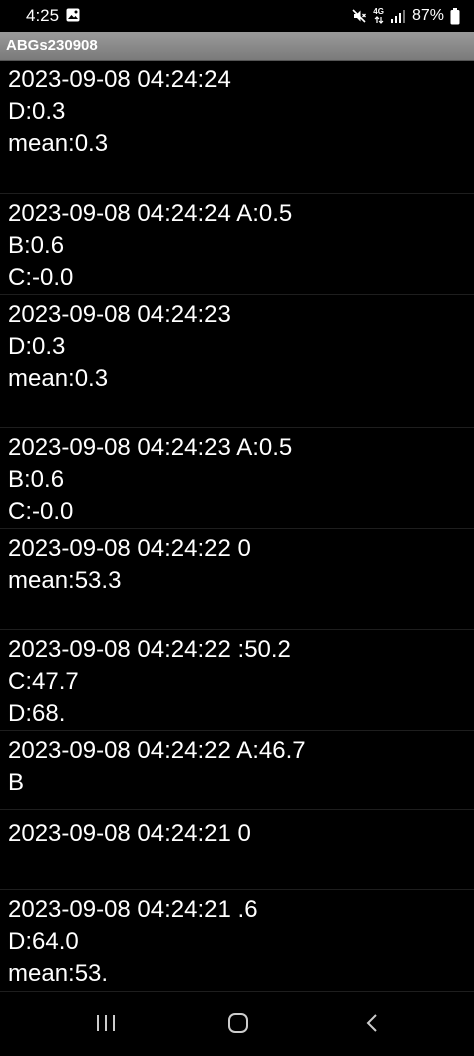 This screenshot has height=1056, width=474. I want to click on log-entry: 2023-09-08 04:24:23 A:0.5 B:0.6 C:-0.0, so click(237, 478).